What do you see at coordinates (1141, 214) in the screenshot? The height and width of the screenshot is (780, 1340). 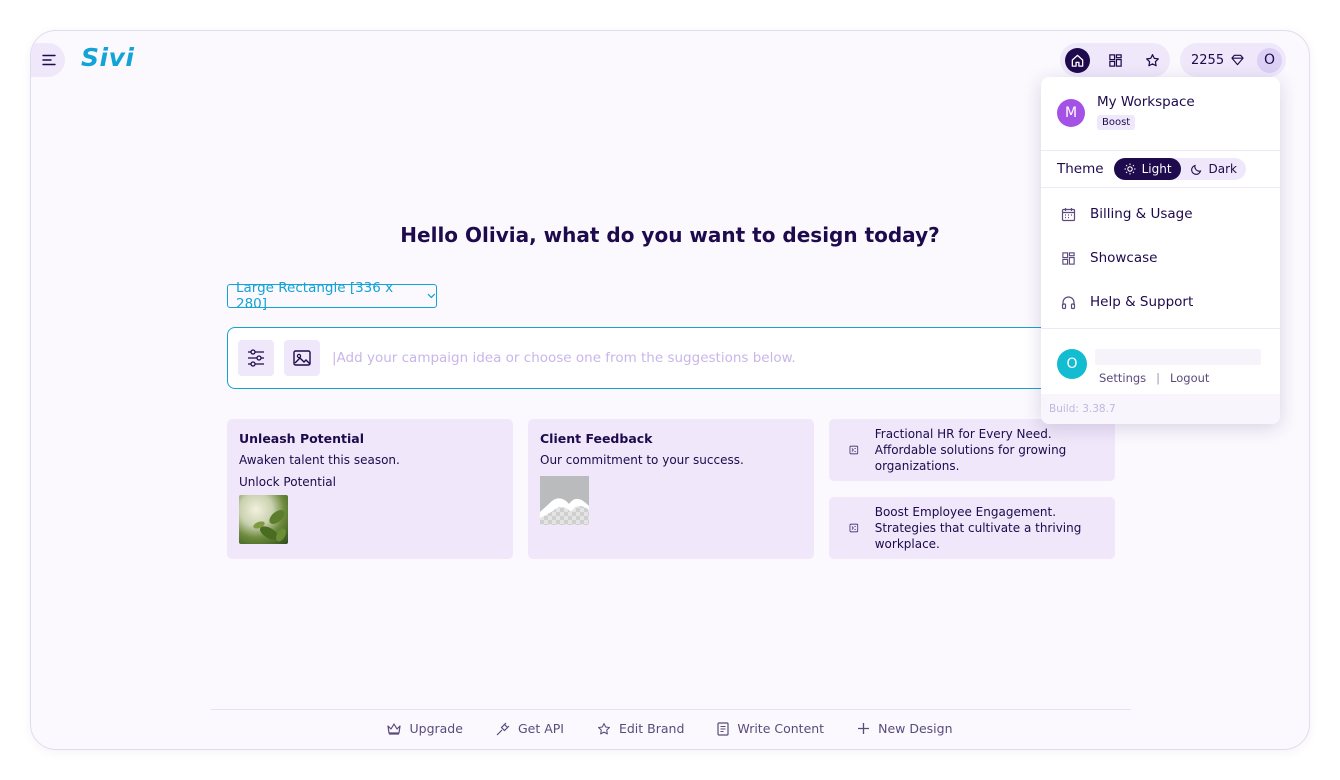 I see `menu-item-label: Billing & Usage` at bounding box center [1141, 214].